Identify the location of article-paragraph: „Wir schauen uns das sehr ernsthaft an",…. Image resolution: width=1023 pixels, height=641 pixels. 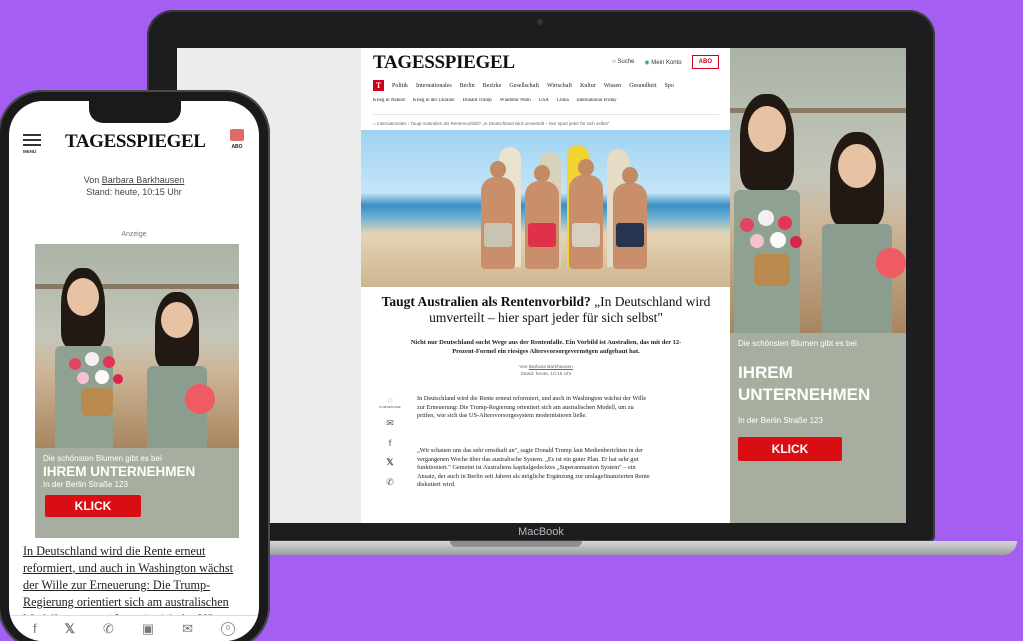
(533, 468).